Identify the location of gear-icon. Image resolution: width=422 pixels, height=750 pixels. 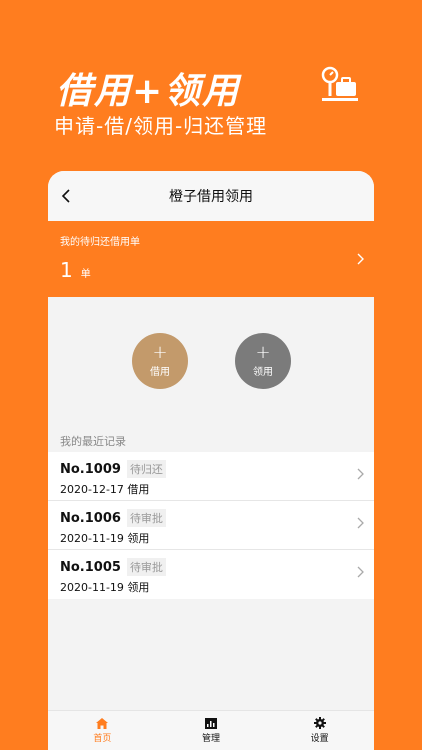
(319, 723).